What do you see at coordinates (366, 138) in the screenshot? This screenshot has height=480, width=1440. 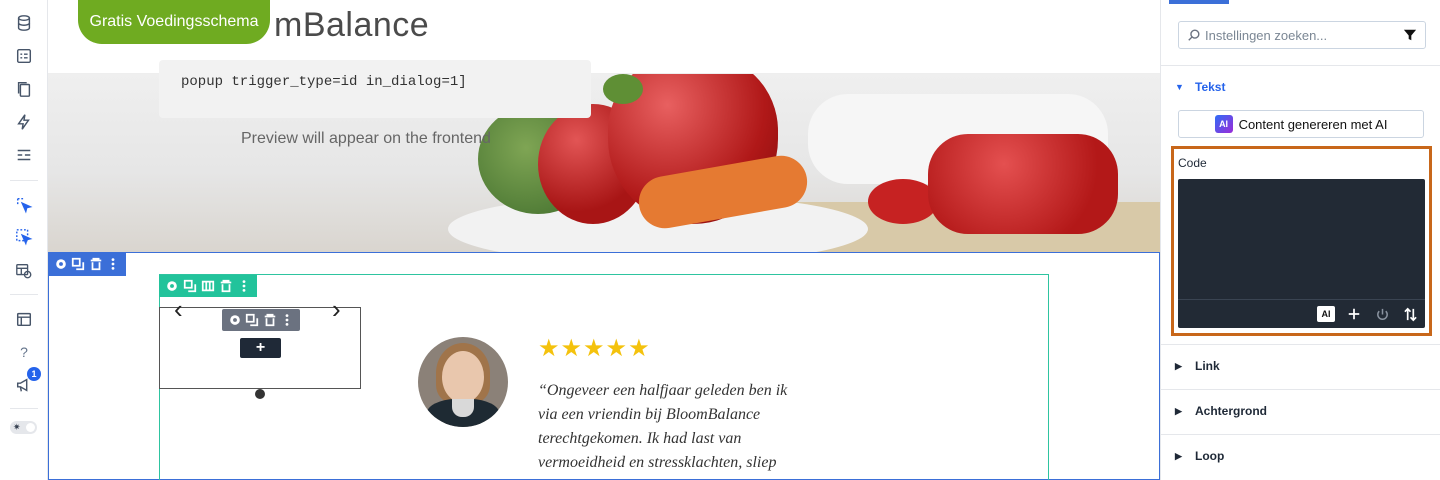 I see `preview-notice: Preview will appear on the frontend` at bounding box center [366, 138].